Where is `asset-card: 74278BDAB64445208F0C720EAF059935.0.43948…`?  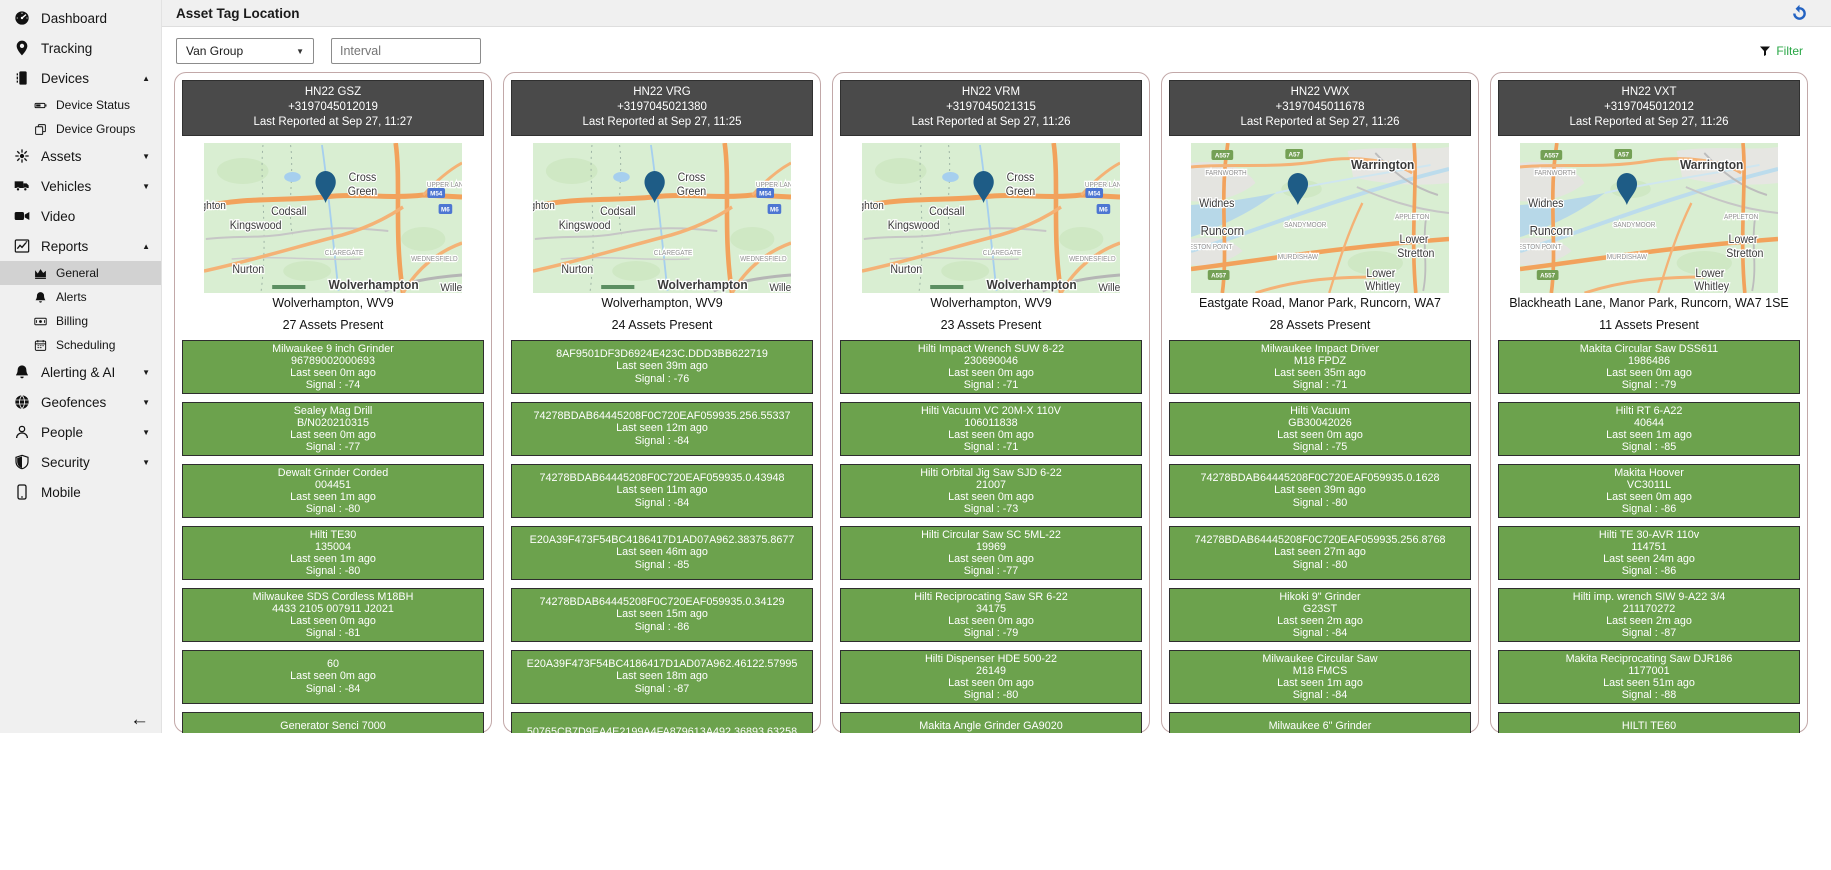 asset-card: 74278BDAB64445208F0C720EAF059935.0.43948… is located at coordinates (662, 490).